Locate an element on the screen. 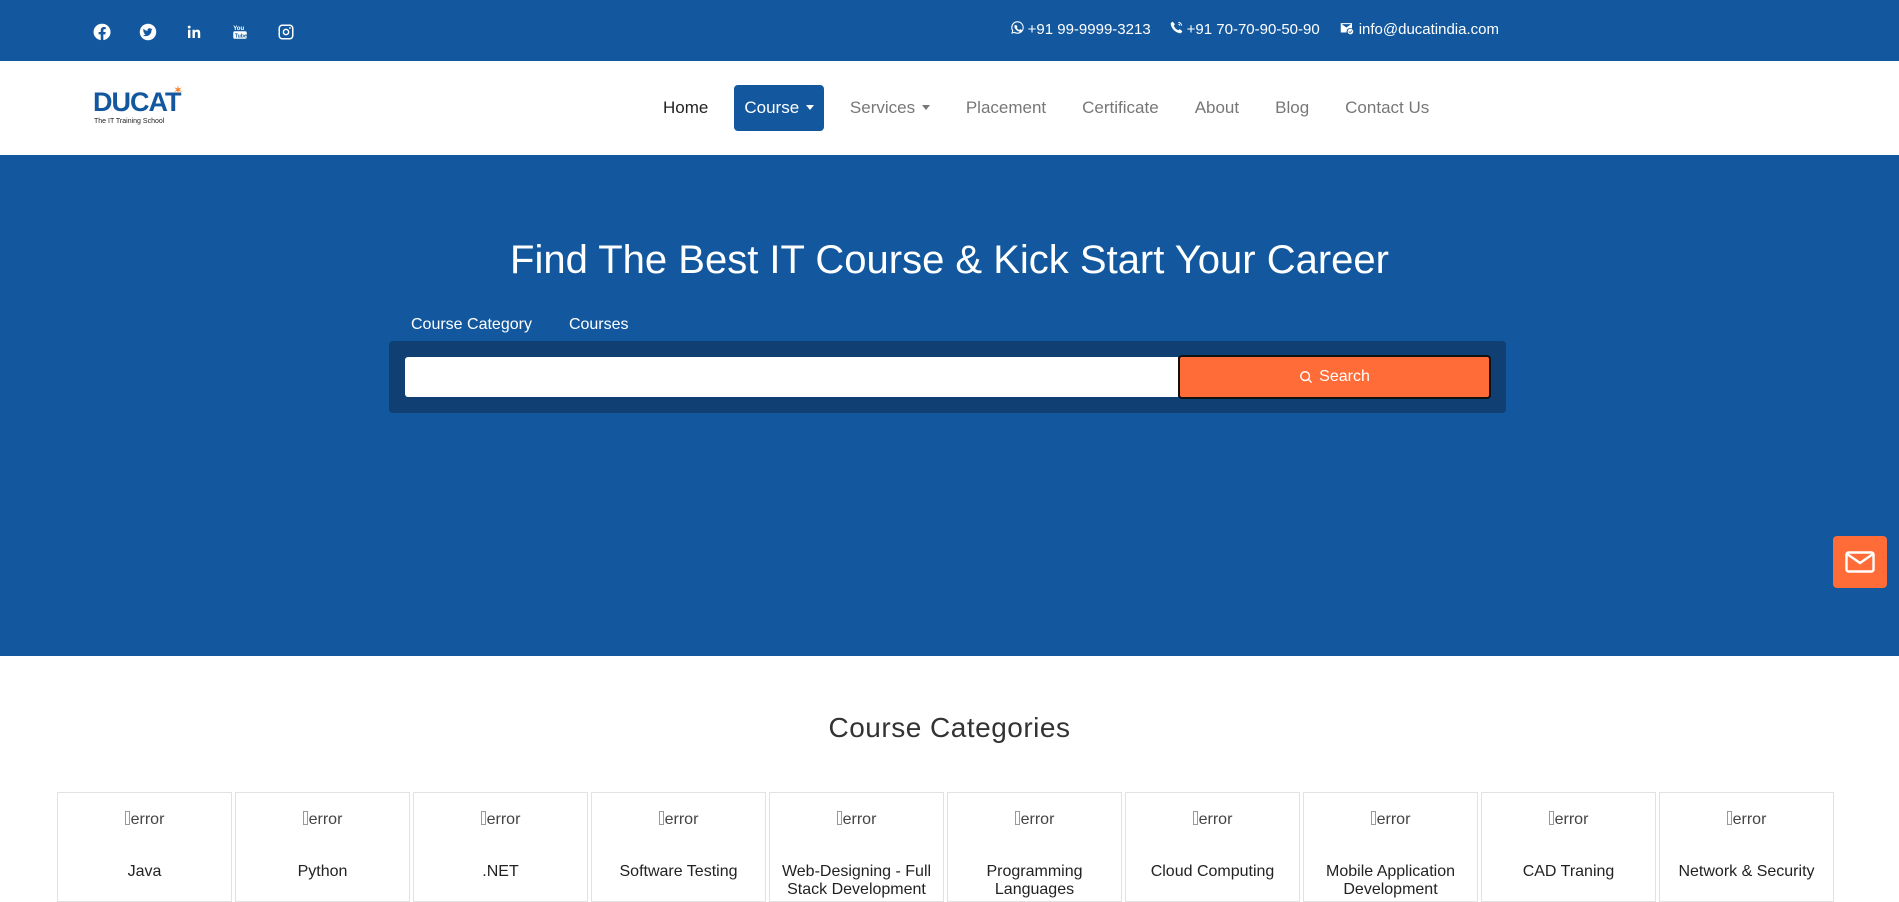 Image resolution: width=1899 pixels, height=902 pixels. nav-contact-us: Contact Us is located at coordinates (1387, 108).